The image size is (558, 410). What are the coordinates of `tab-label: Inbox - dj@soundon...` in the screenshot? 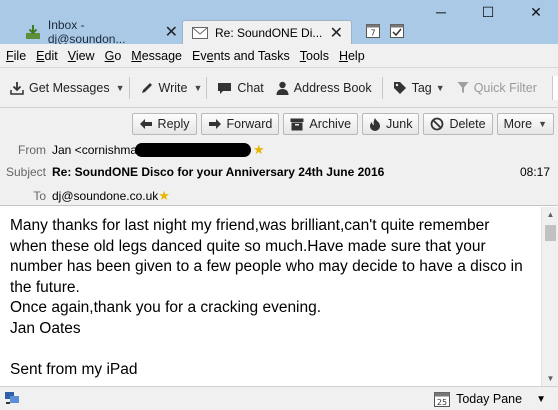 It's located at (86, 32).